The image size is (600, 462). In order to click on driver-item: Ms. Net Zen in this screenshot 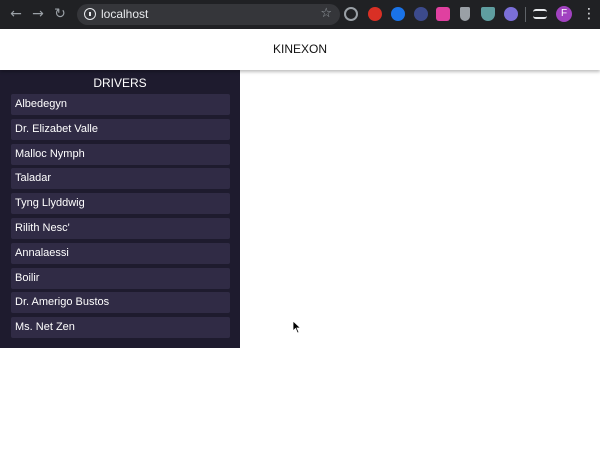, I will do `click(120, 328)`.